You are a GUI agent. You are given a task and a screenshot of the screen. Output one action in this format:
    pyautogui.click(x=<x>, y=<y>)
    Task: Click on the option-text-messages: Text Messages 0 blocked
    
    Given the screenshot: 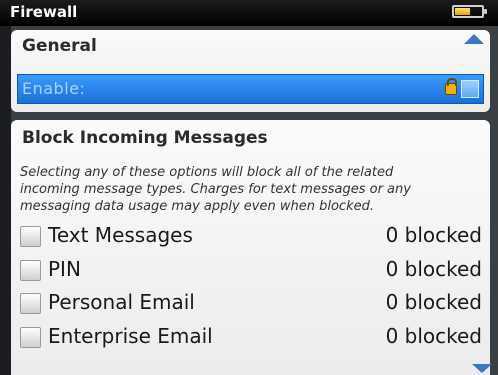 What is the action you would take?
    pyautogui.click(x=251, y=236)
    